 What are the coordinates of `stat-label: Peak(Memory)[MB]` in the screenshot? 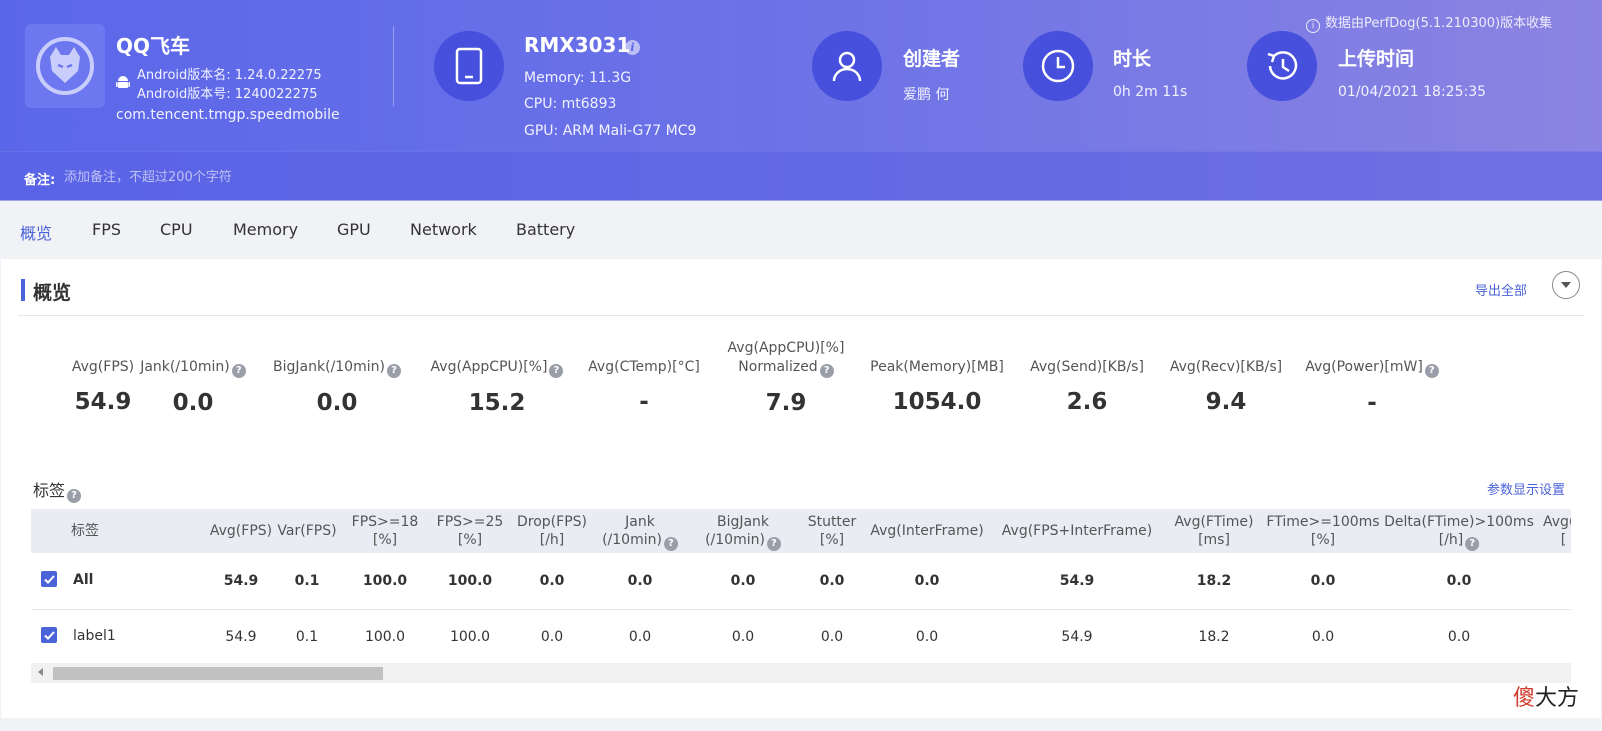 It's located at (937, 367).